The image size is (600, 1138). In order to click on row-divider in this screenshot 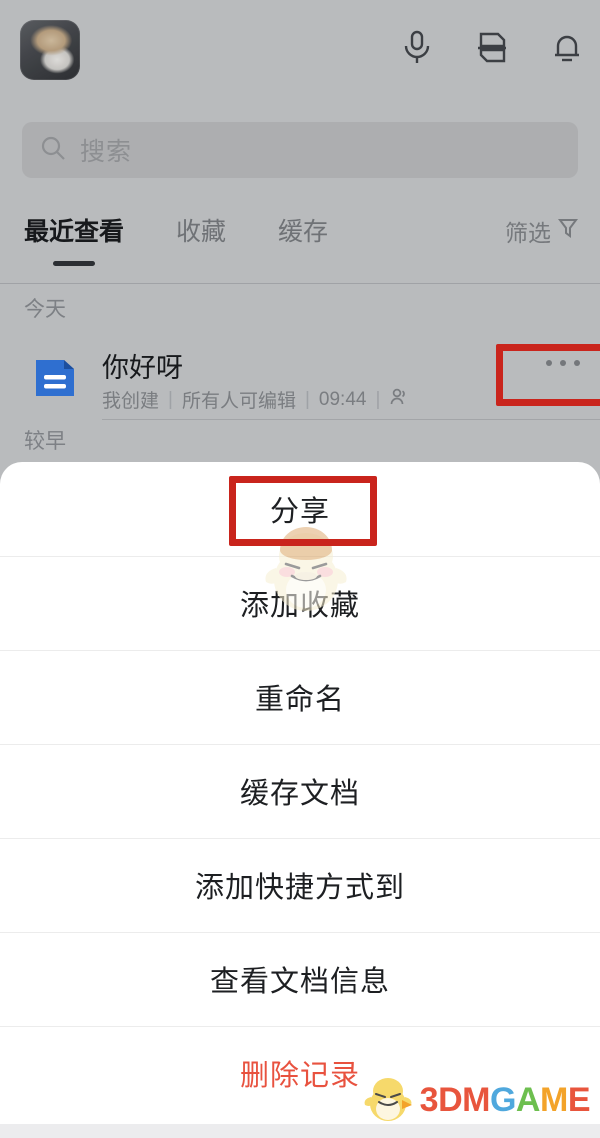, I will do `click(351, 419)`.